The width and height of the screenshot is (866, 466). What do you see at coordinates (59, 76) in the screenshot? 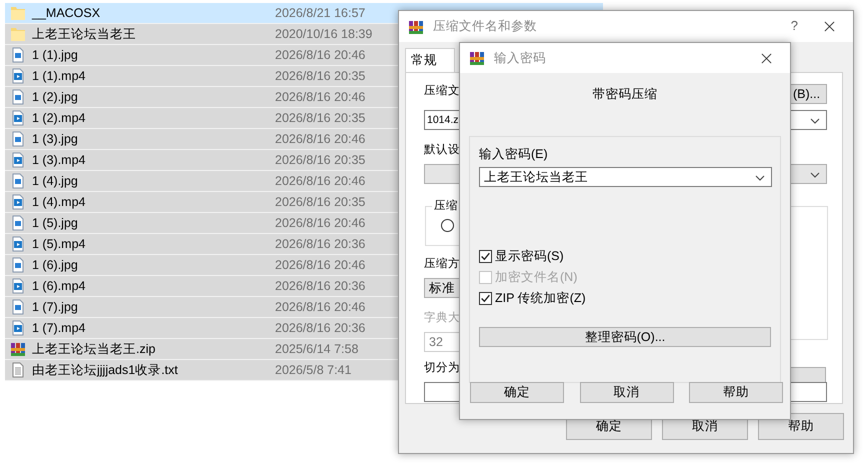
I see `file-name: 1 (1).mp4` at bounding box center [59, 76].